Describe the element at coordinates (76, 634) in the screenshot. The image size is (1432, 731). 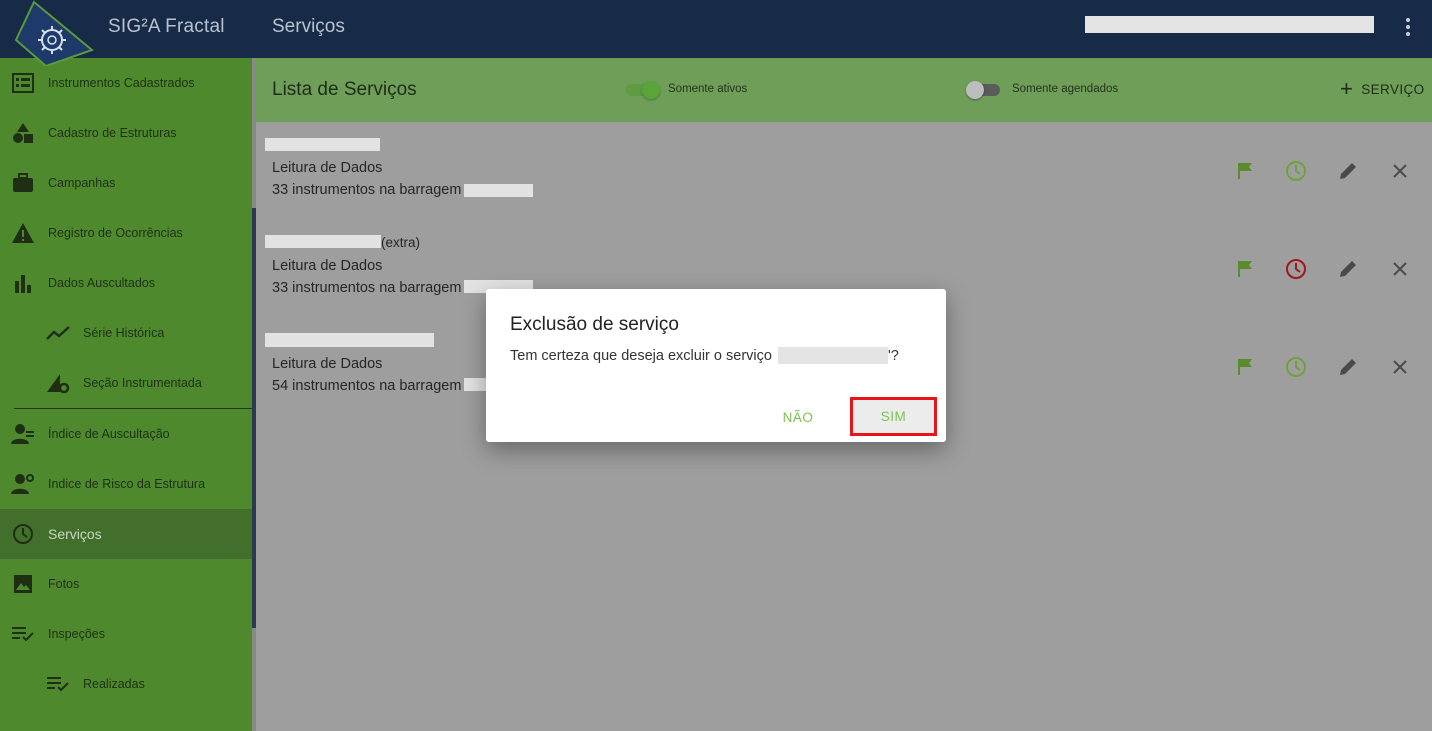
I see `sidebar-item-label: Inspeções` at that location.